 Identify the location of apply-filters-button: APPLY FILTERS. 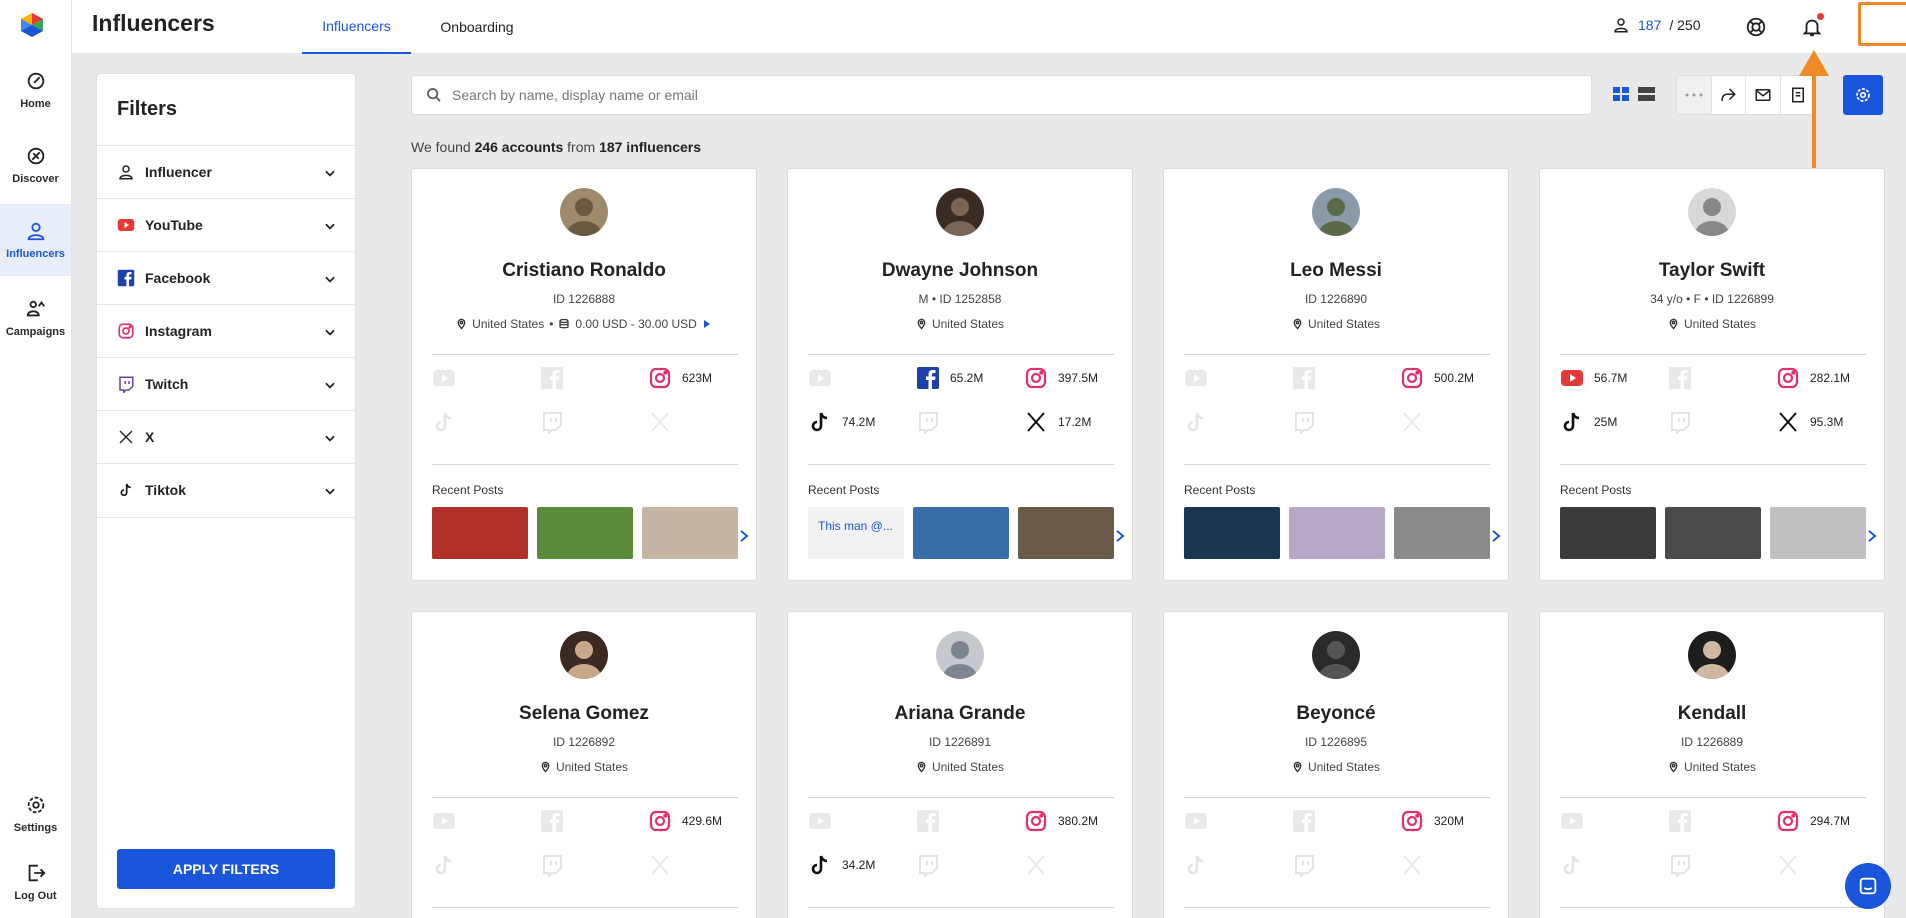
(226, 869).